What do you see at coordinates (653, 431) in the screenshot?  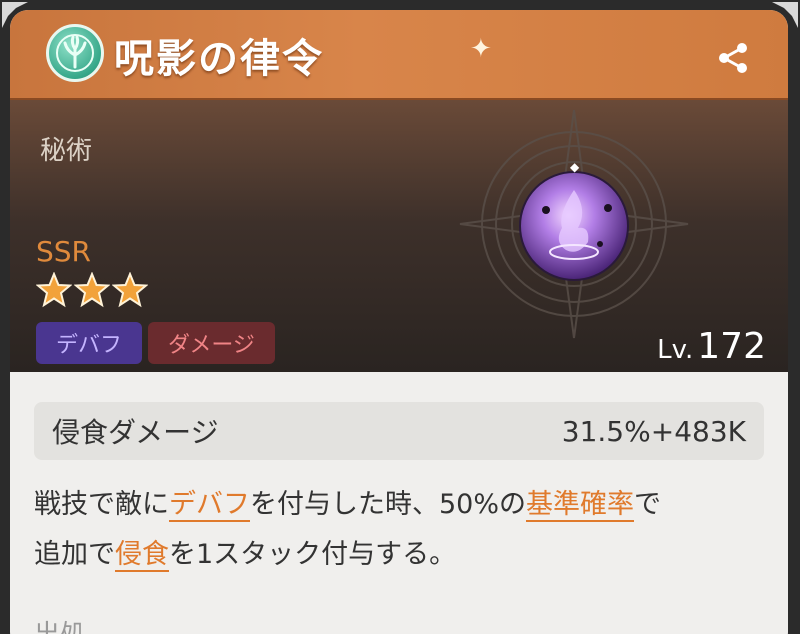 I see `stat-value: 31.5%+483K` at bounding box center [653, 431].